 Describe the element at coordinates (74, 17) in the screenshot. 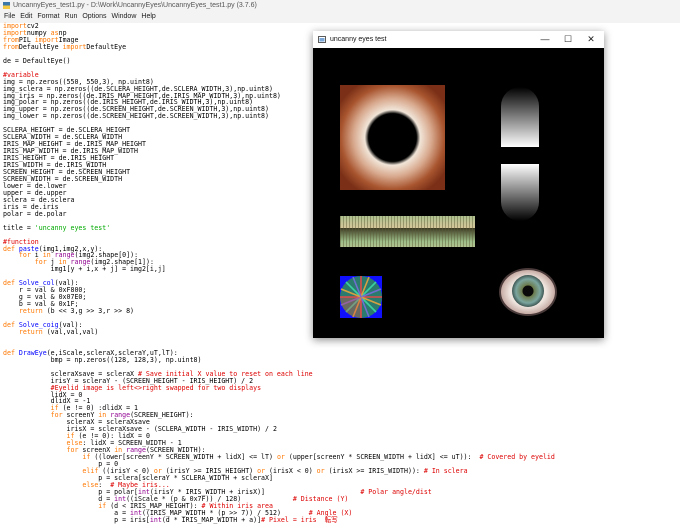

I see `menu-run: Run` at that location.